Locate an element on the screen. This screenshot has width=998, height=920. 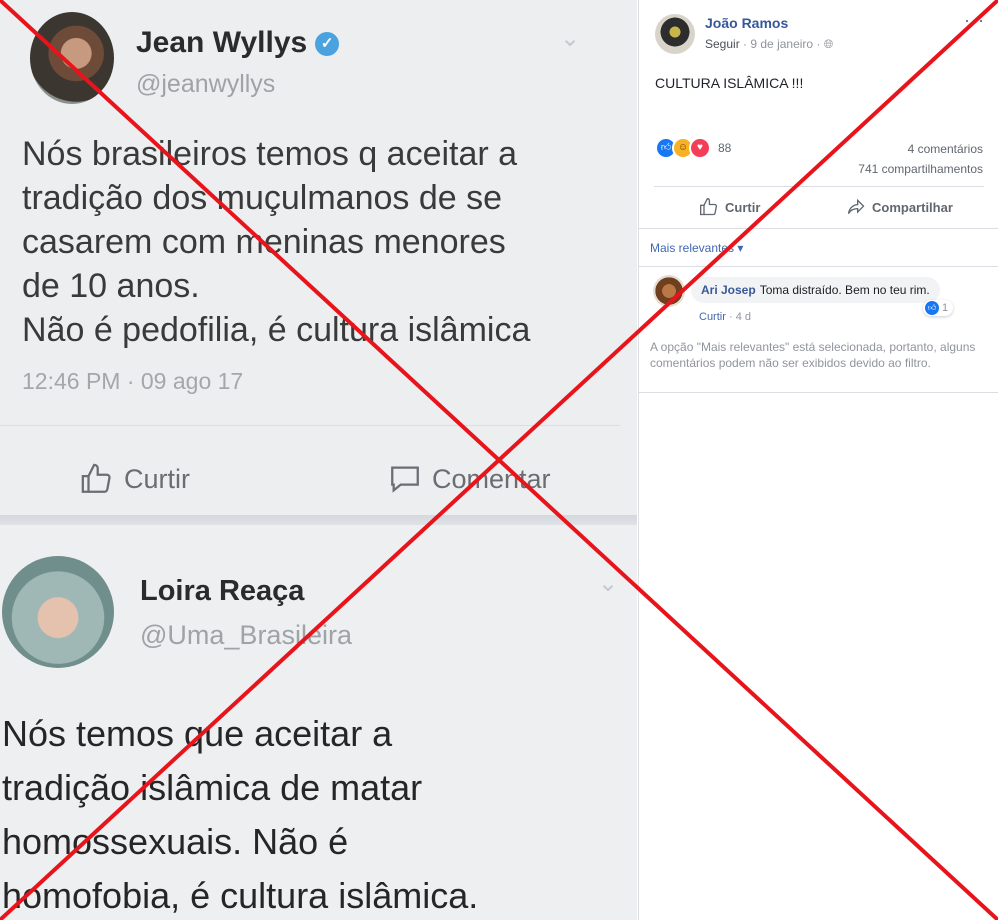
tweet-comment-action: Comentar is located at coordinates (469, 479).